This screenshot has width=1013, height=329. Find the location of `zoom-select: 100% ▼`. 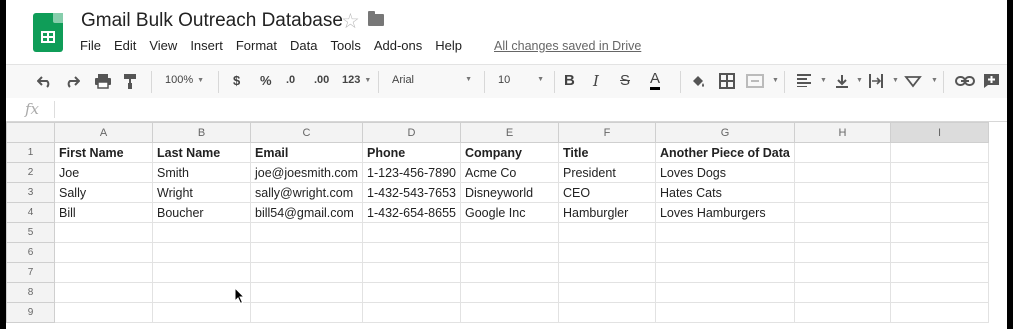

zoom-select: 100% ▼ is located at coordinates (184, 80).